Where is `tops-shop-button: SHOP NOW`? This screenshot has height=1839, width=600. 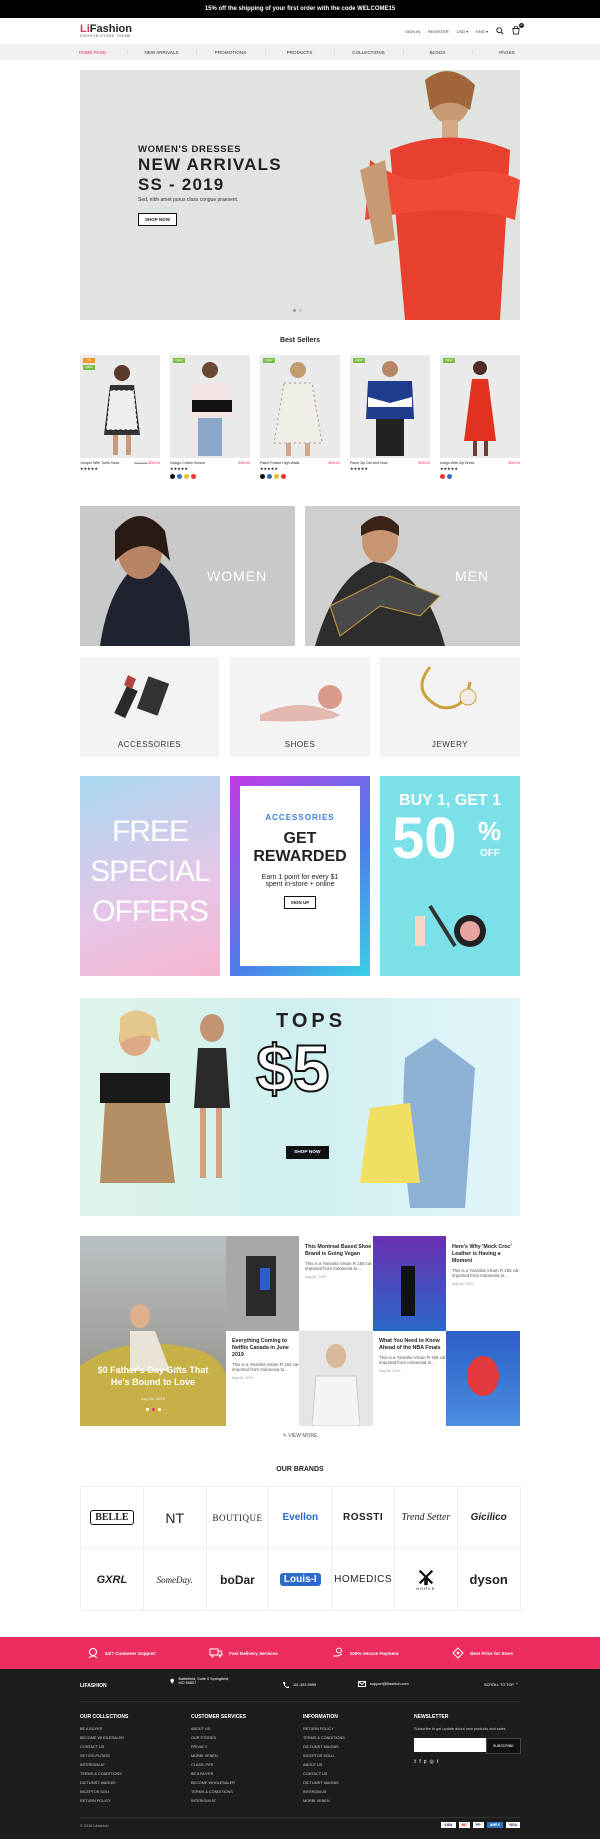
tops-shop-button: SHOP NOW is located at coordinates (307, 1152).